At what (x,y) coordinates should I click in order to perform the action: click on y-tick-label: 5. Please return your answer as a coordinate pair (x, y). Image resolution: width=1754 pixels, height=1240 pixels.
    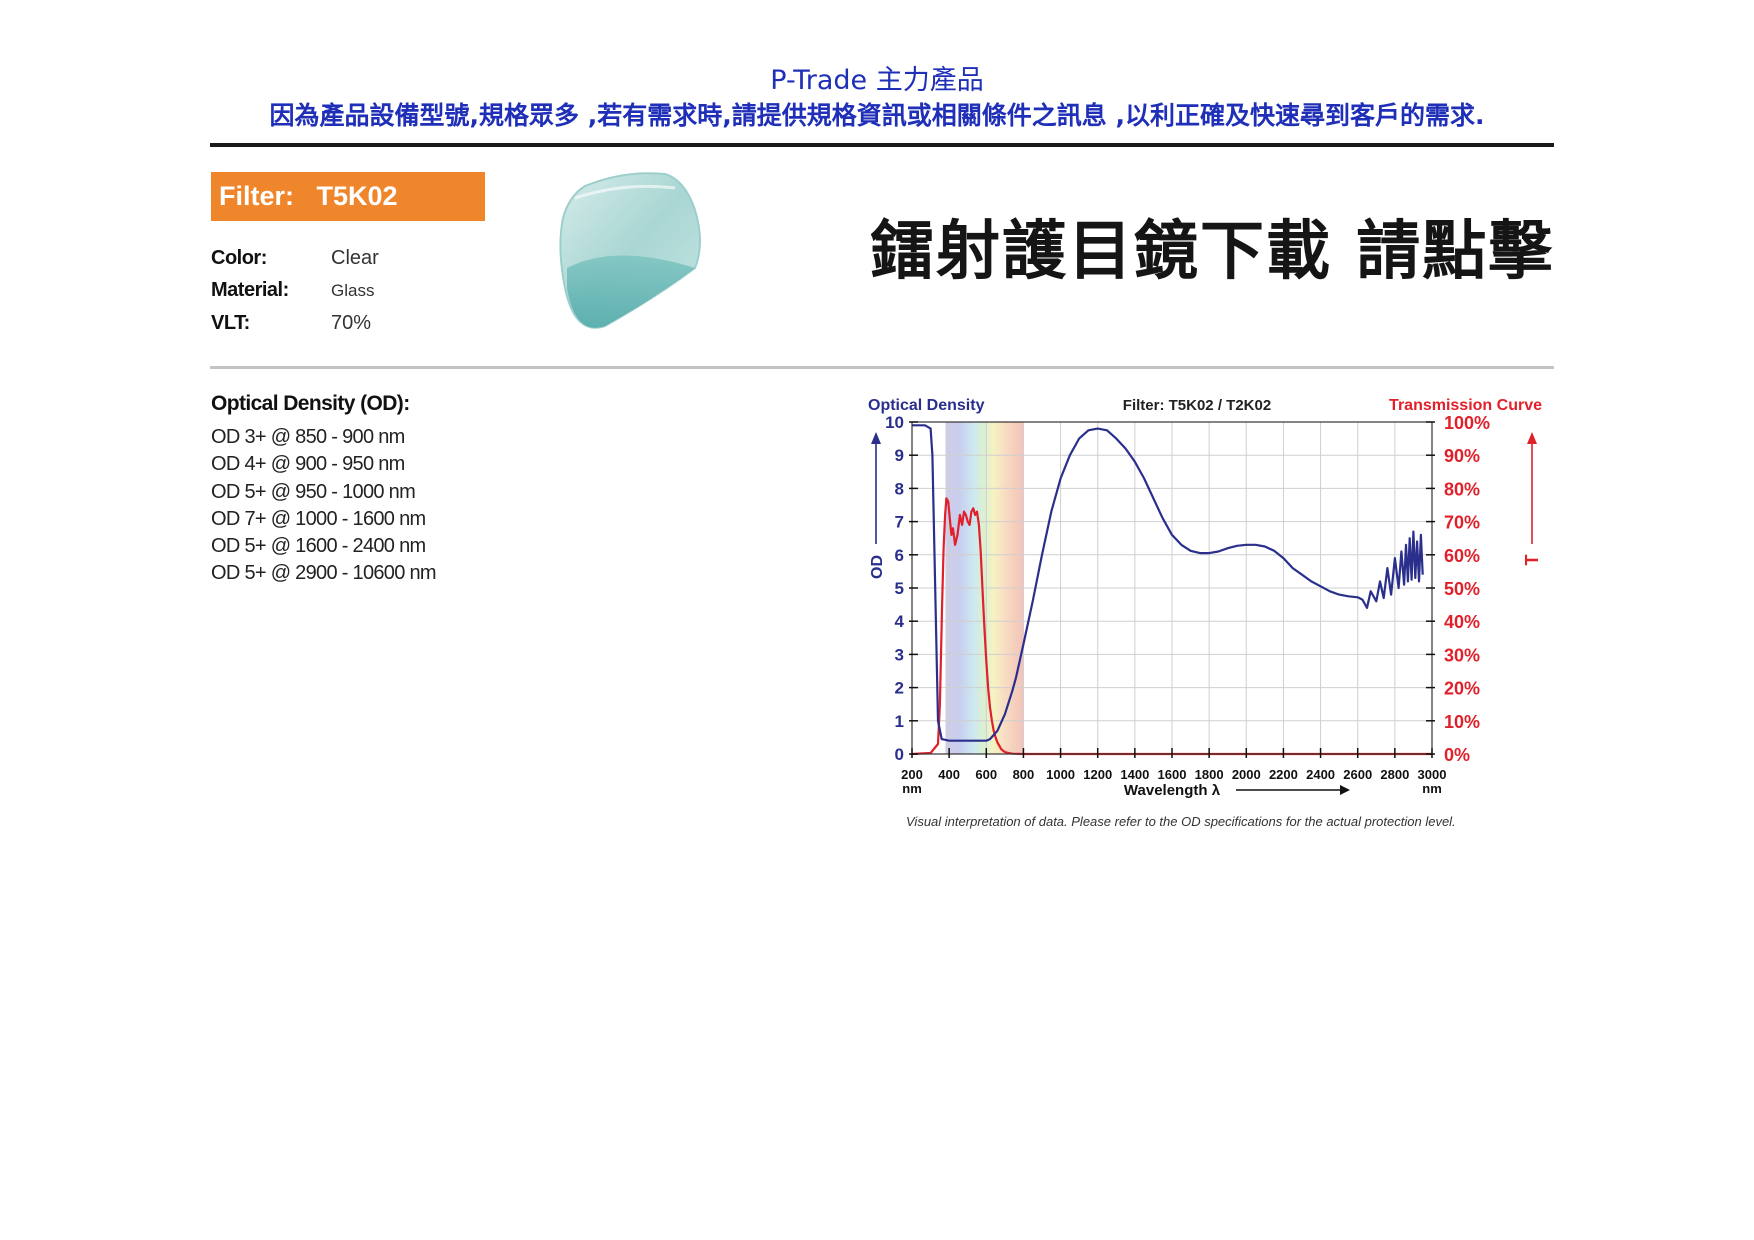
    Looking at the image, I should click on (899, 588).